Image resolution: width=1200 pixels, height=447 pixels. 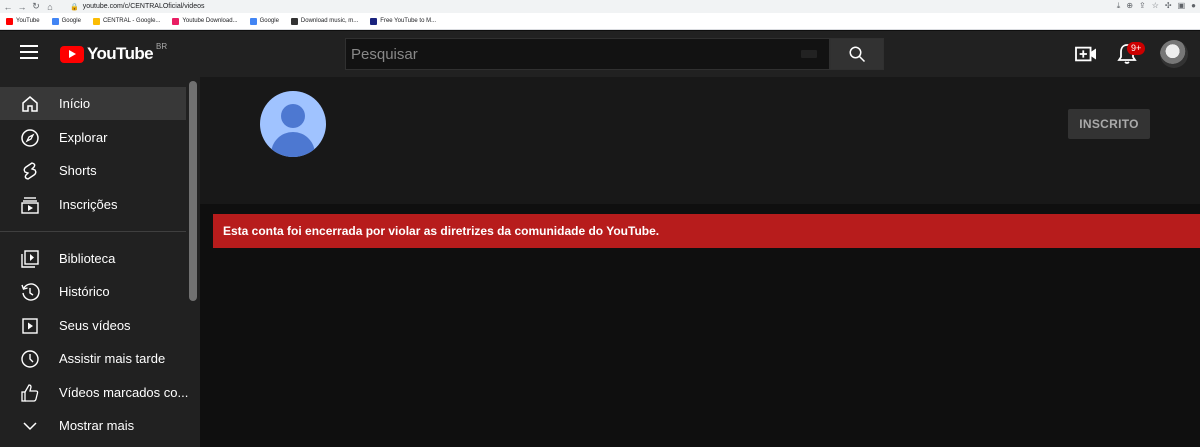 I want to click on sidebar-item-assistir-mais-tarde: Assistir mais tarde, so click(x=93, y=358).